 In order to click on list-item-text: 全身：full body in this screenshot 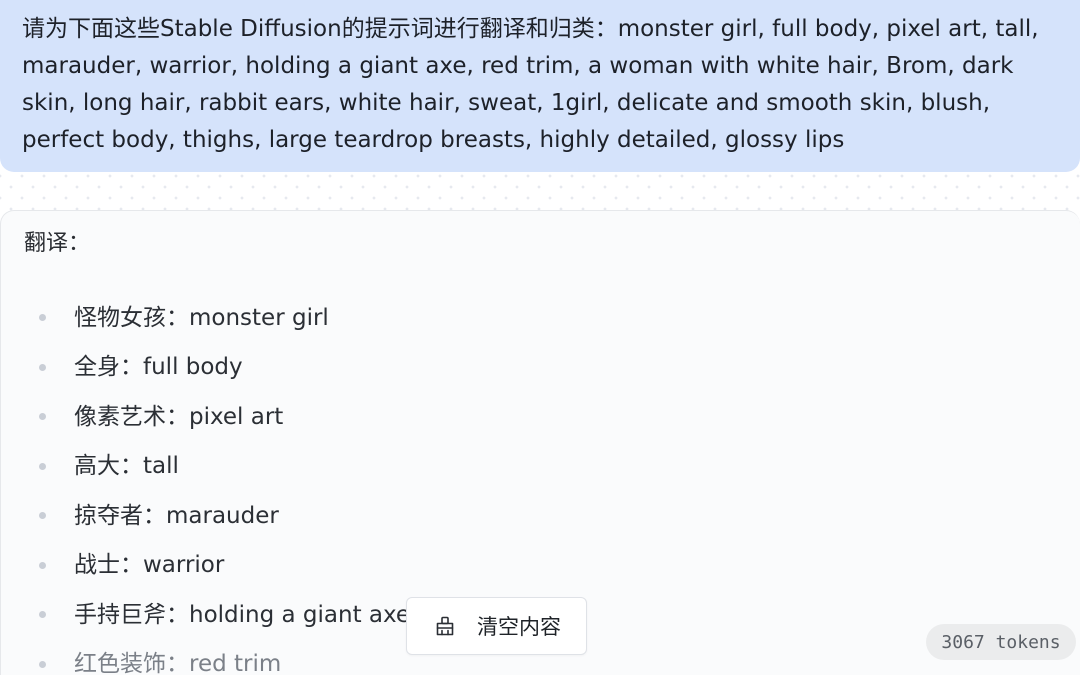, I will do `click(158, 367)`.